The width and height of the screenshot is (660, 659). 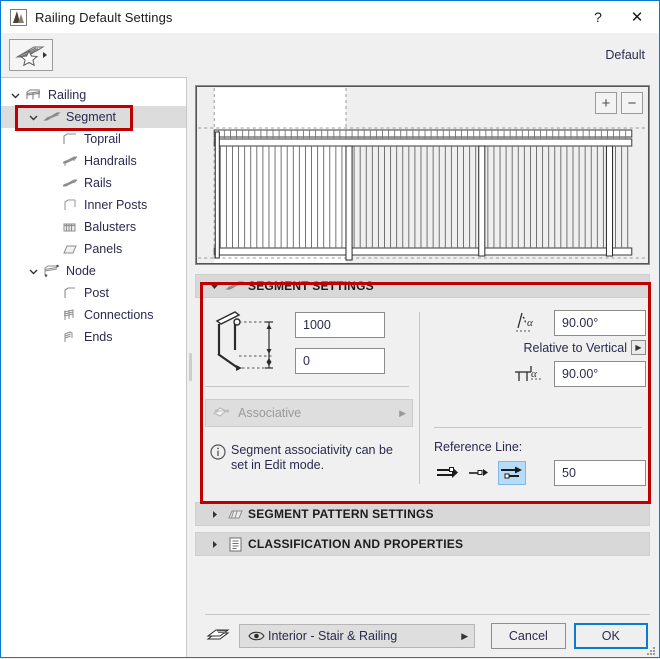 I want to click on panel-splitter, so click(x=191, y=367).